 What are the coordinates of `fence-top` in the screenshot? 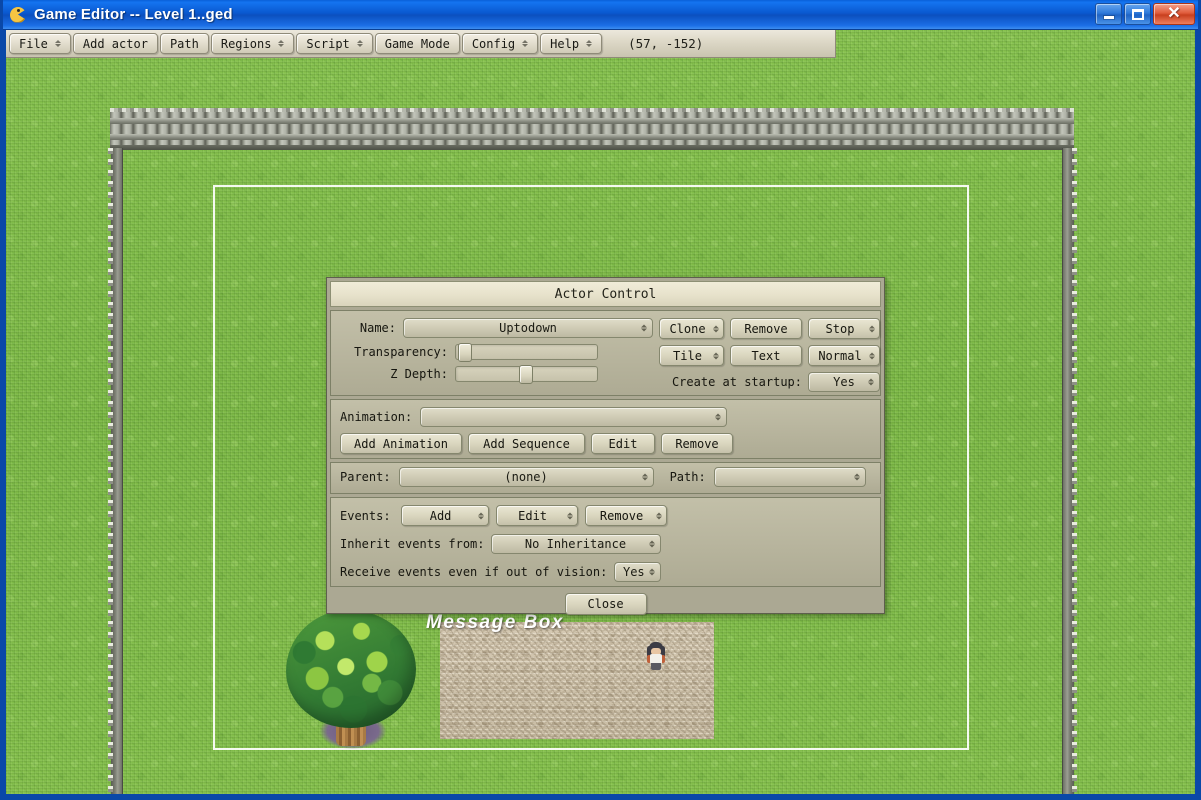 It's located at (592, 129).